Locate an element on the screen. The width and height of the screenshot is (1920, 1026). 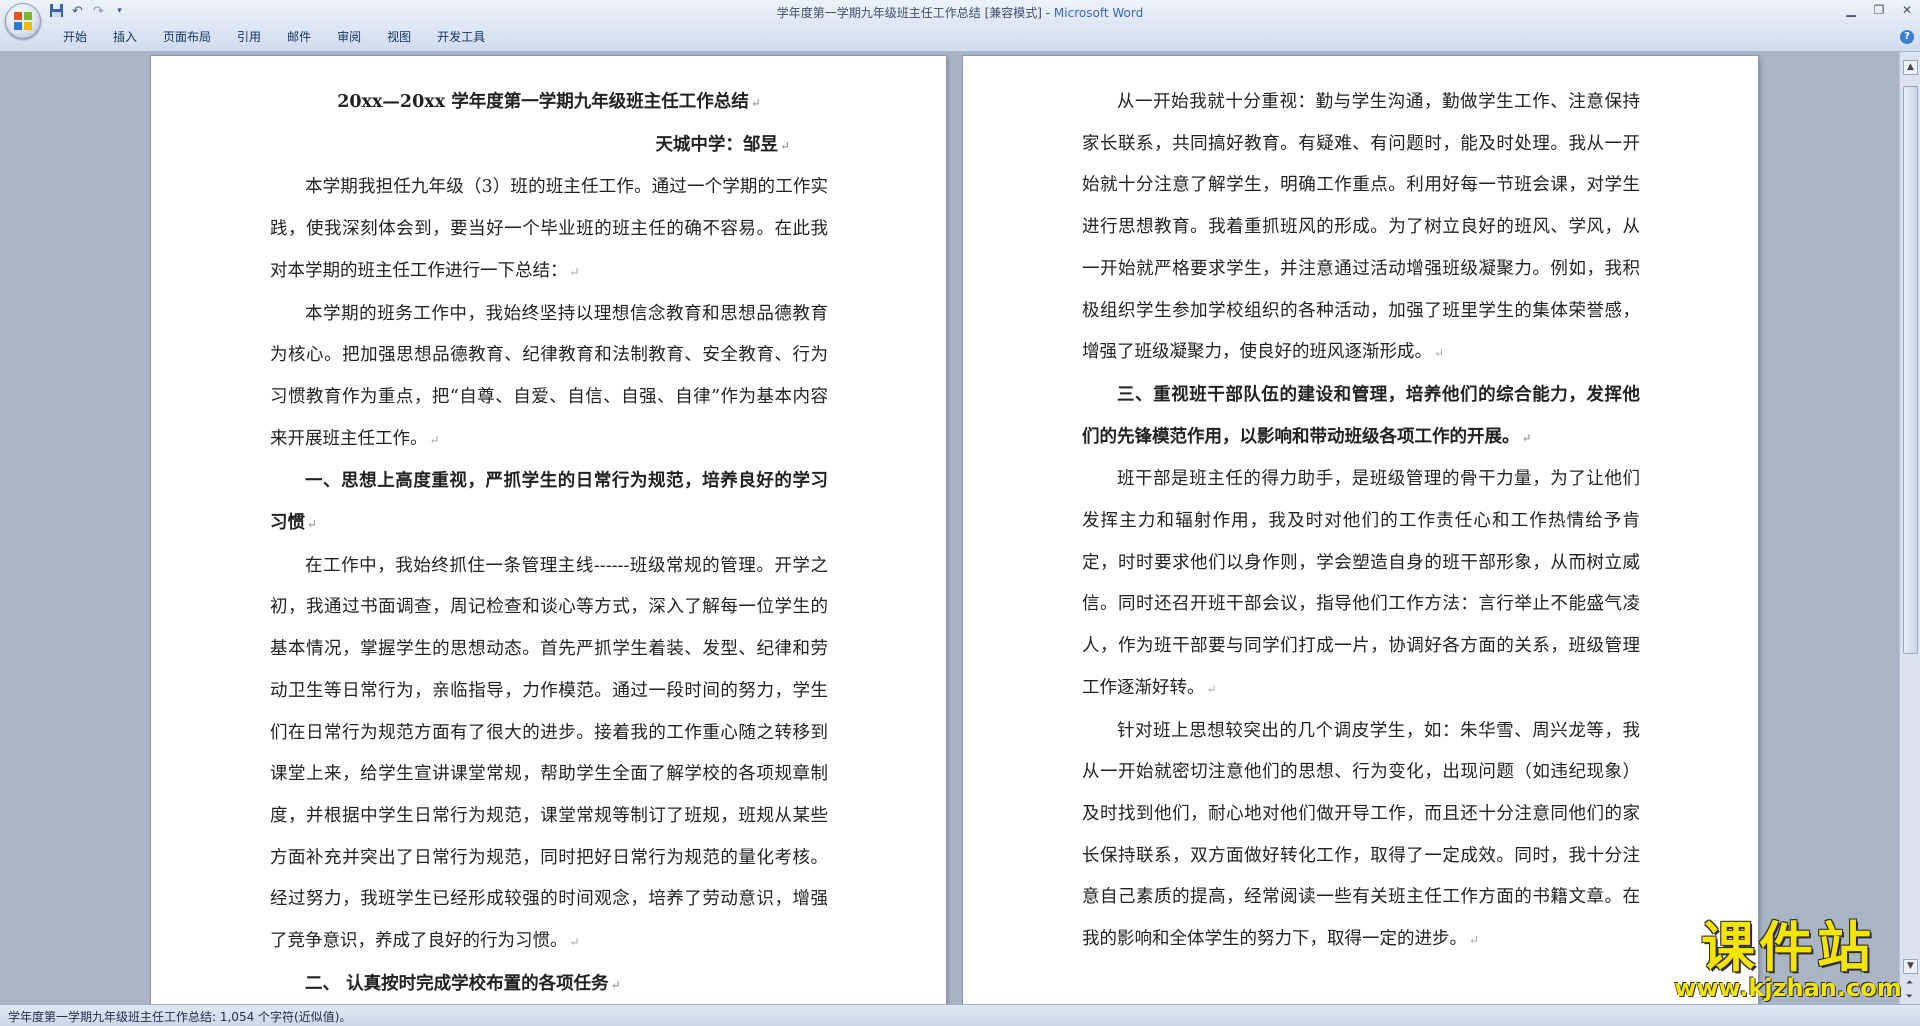
tab-review: 审阅 is located at coordinates (349, 37).